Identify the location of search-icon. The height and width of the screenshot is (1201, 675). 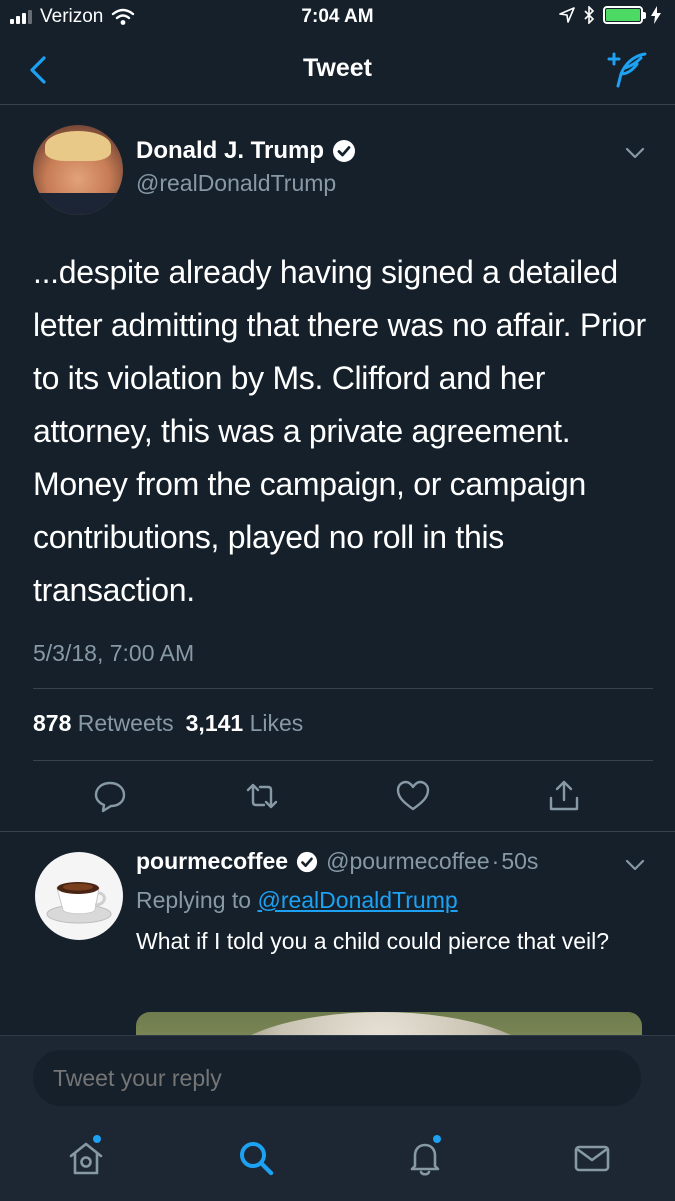
(256, 1158).